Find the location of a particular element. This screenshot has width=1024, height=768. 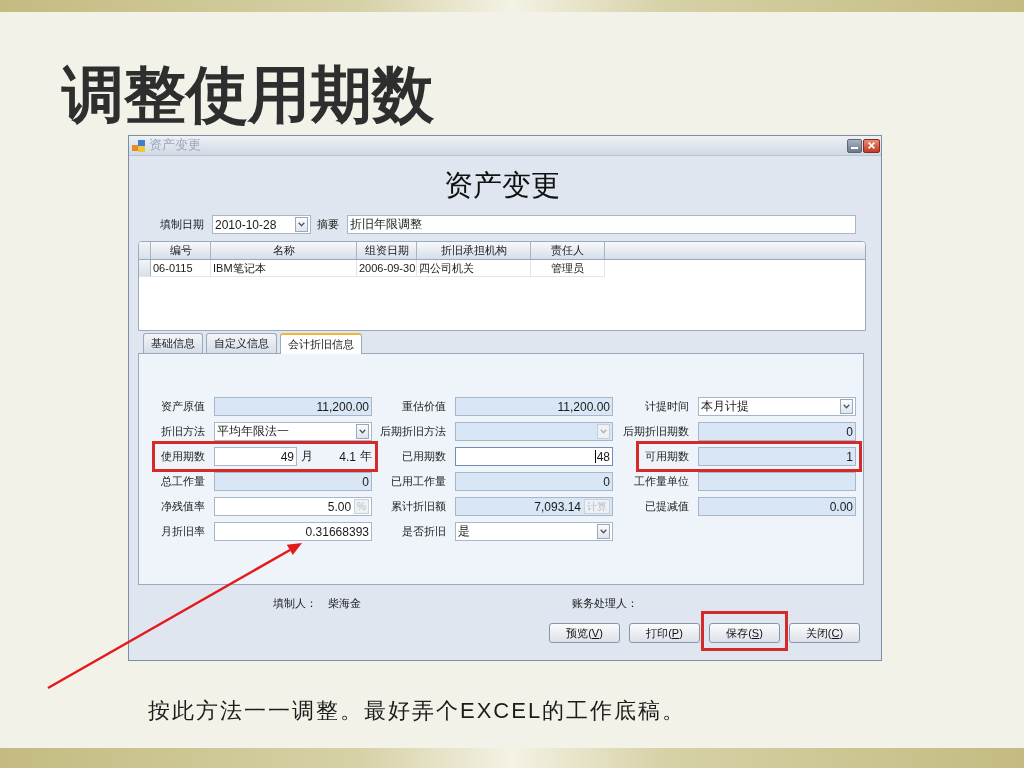

dialog-button: 关闭(C) is located at coordinates (824, 633).